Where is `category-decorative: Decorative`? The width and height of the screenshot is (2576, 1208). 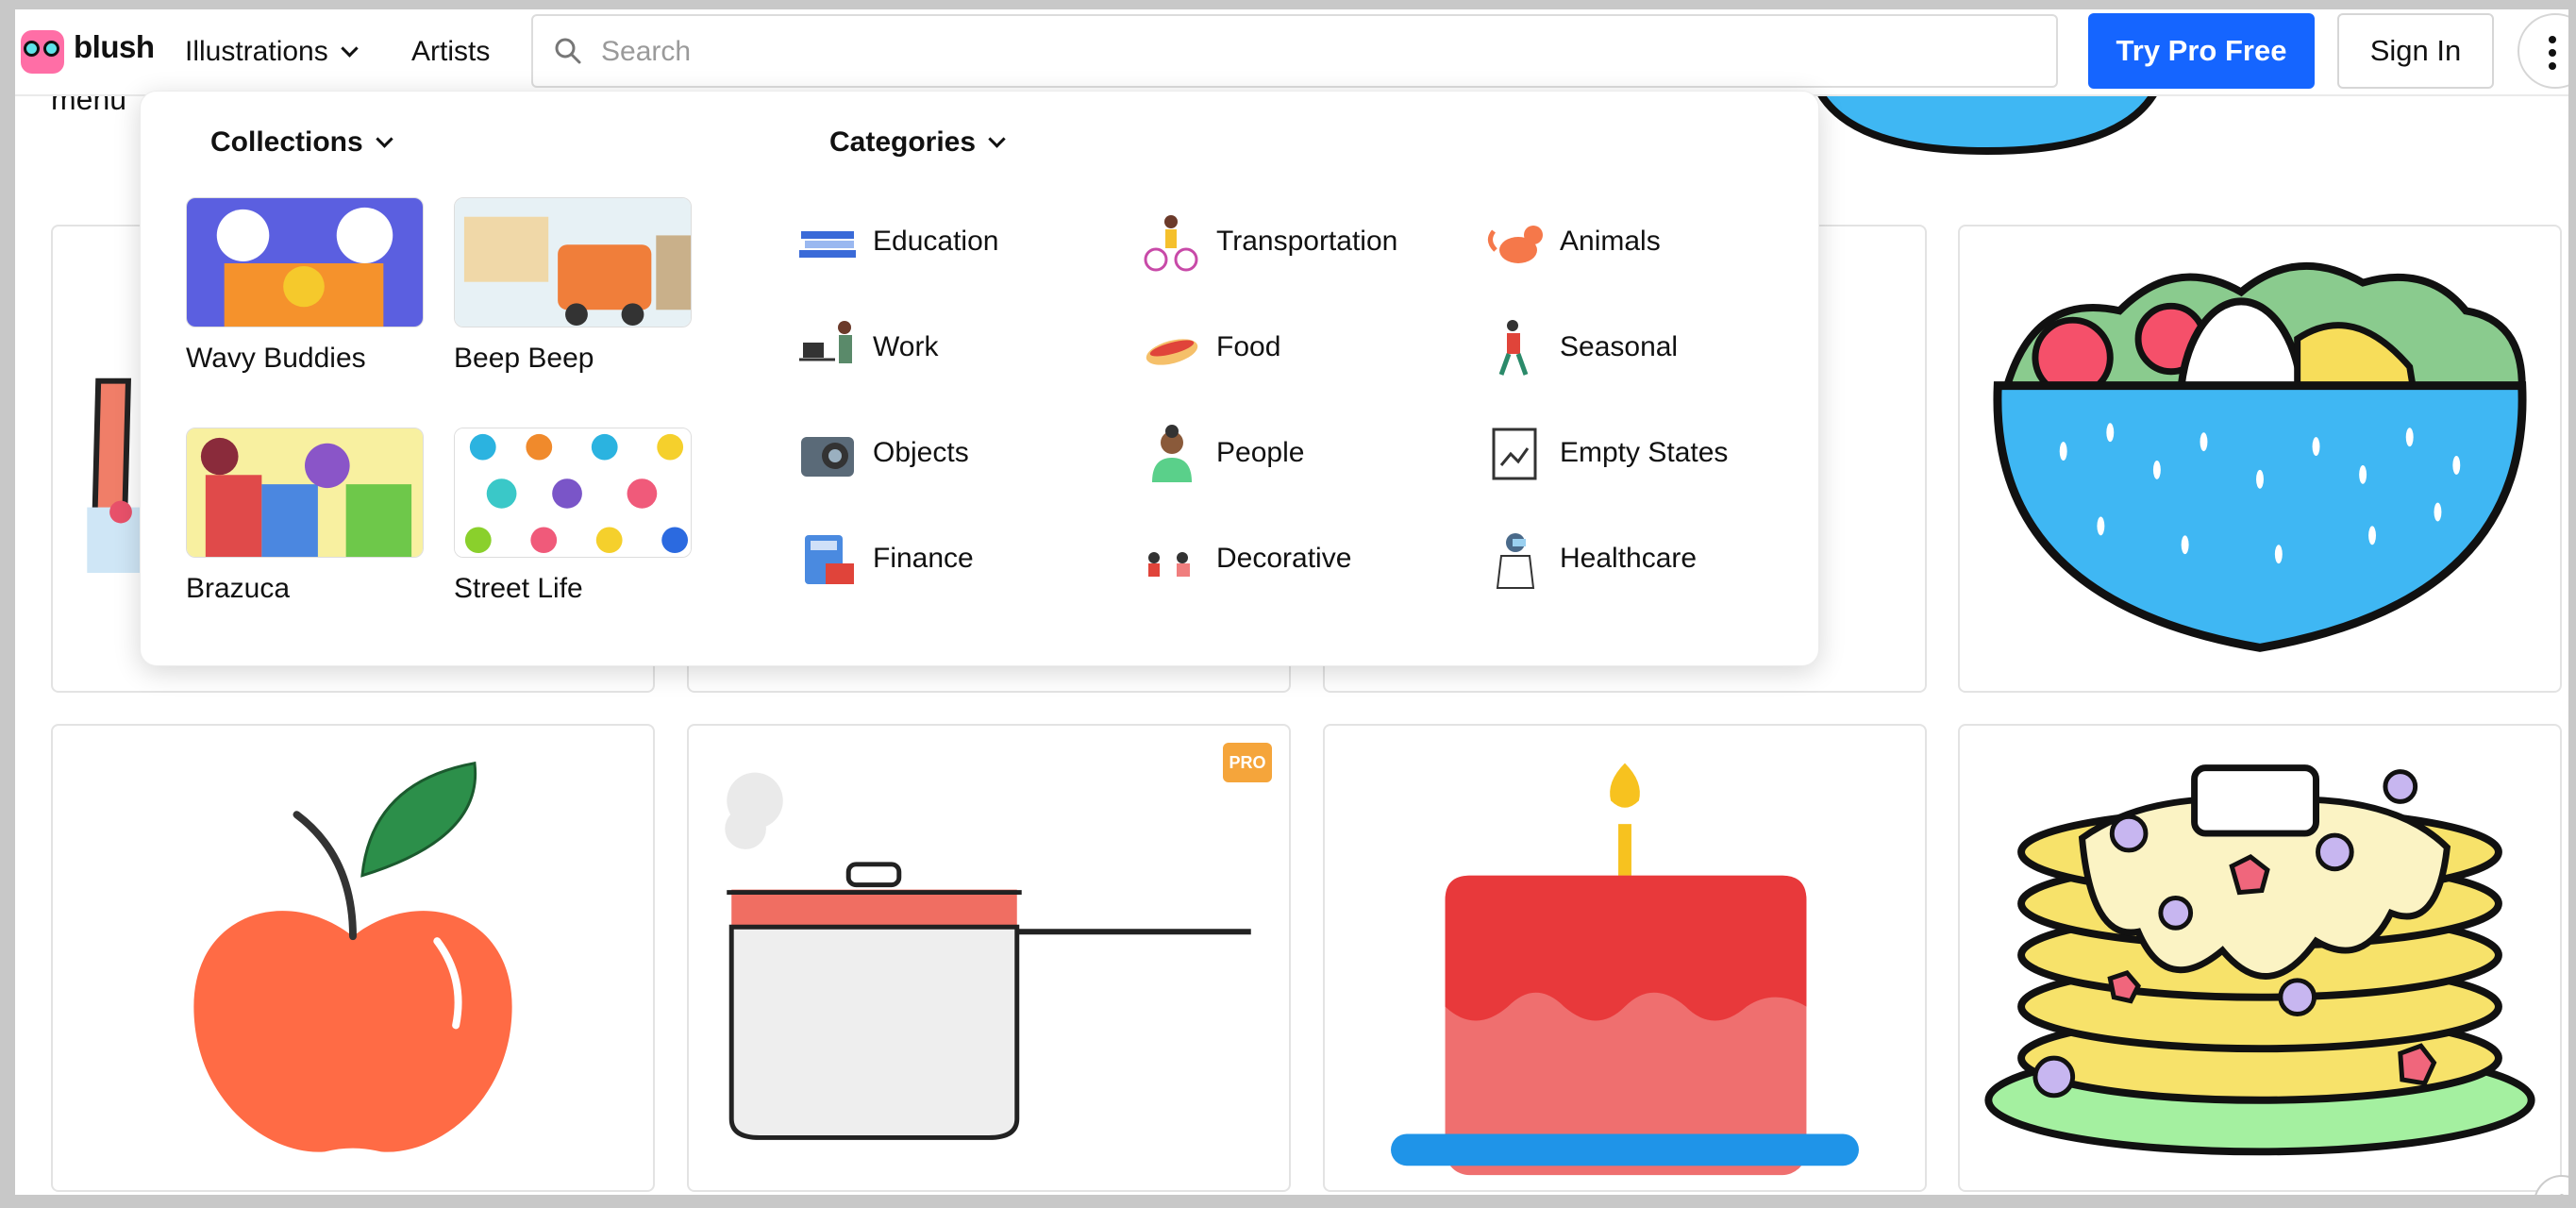
category-decorative: Decorative is located at coordinates (1296, 560).